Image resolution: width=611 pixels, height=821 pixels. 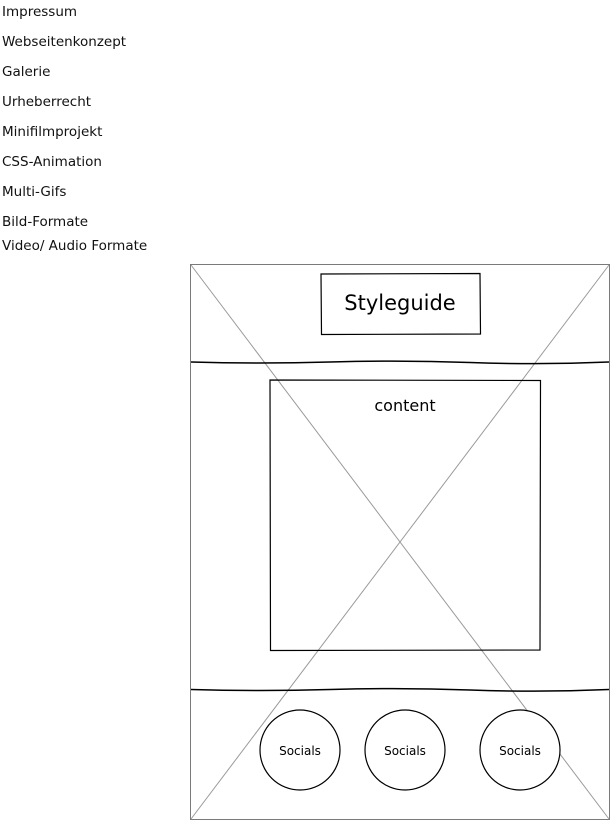 I want to click on header-section: Styleguide, so click(x=401, y=304).